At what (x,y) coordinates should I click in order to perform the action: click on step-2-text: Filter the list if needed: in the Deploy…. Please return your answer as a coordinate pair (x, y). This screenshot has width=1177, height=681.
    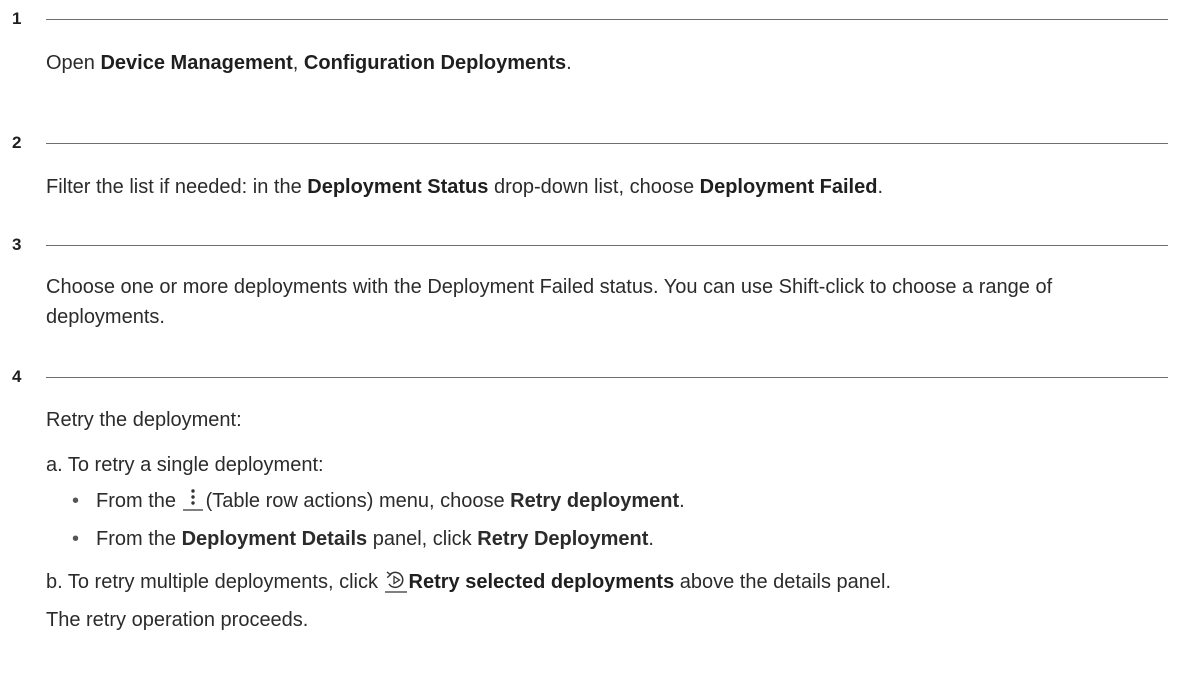
    Looking at the image, I should click on (465, 187).